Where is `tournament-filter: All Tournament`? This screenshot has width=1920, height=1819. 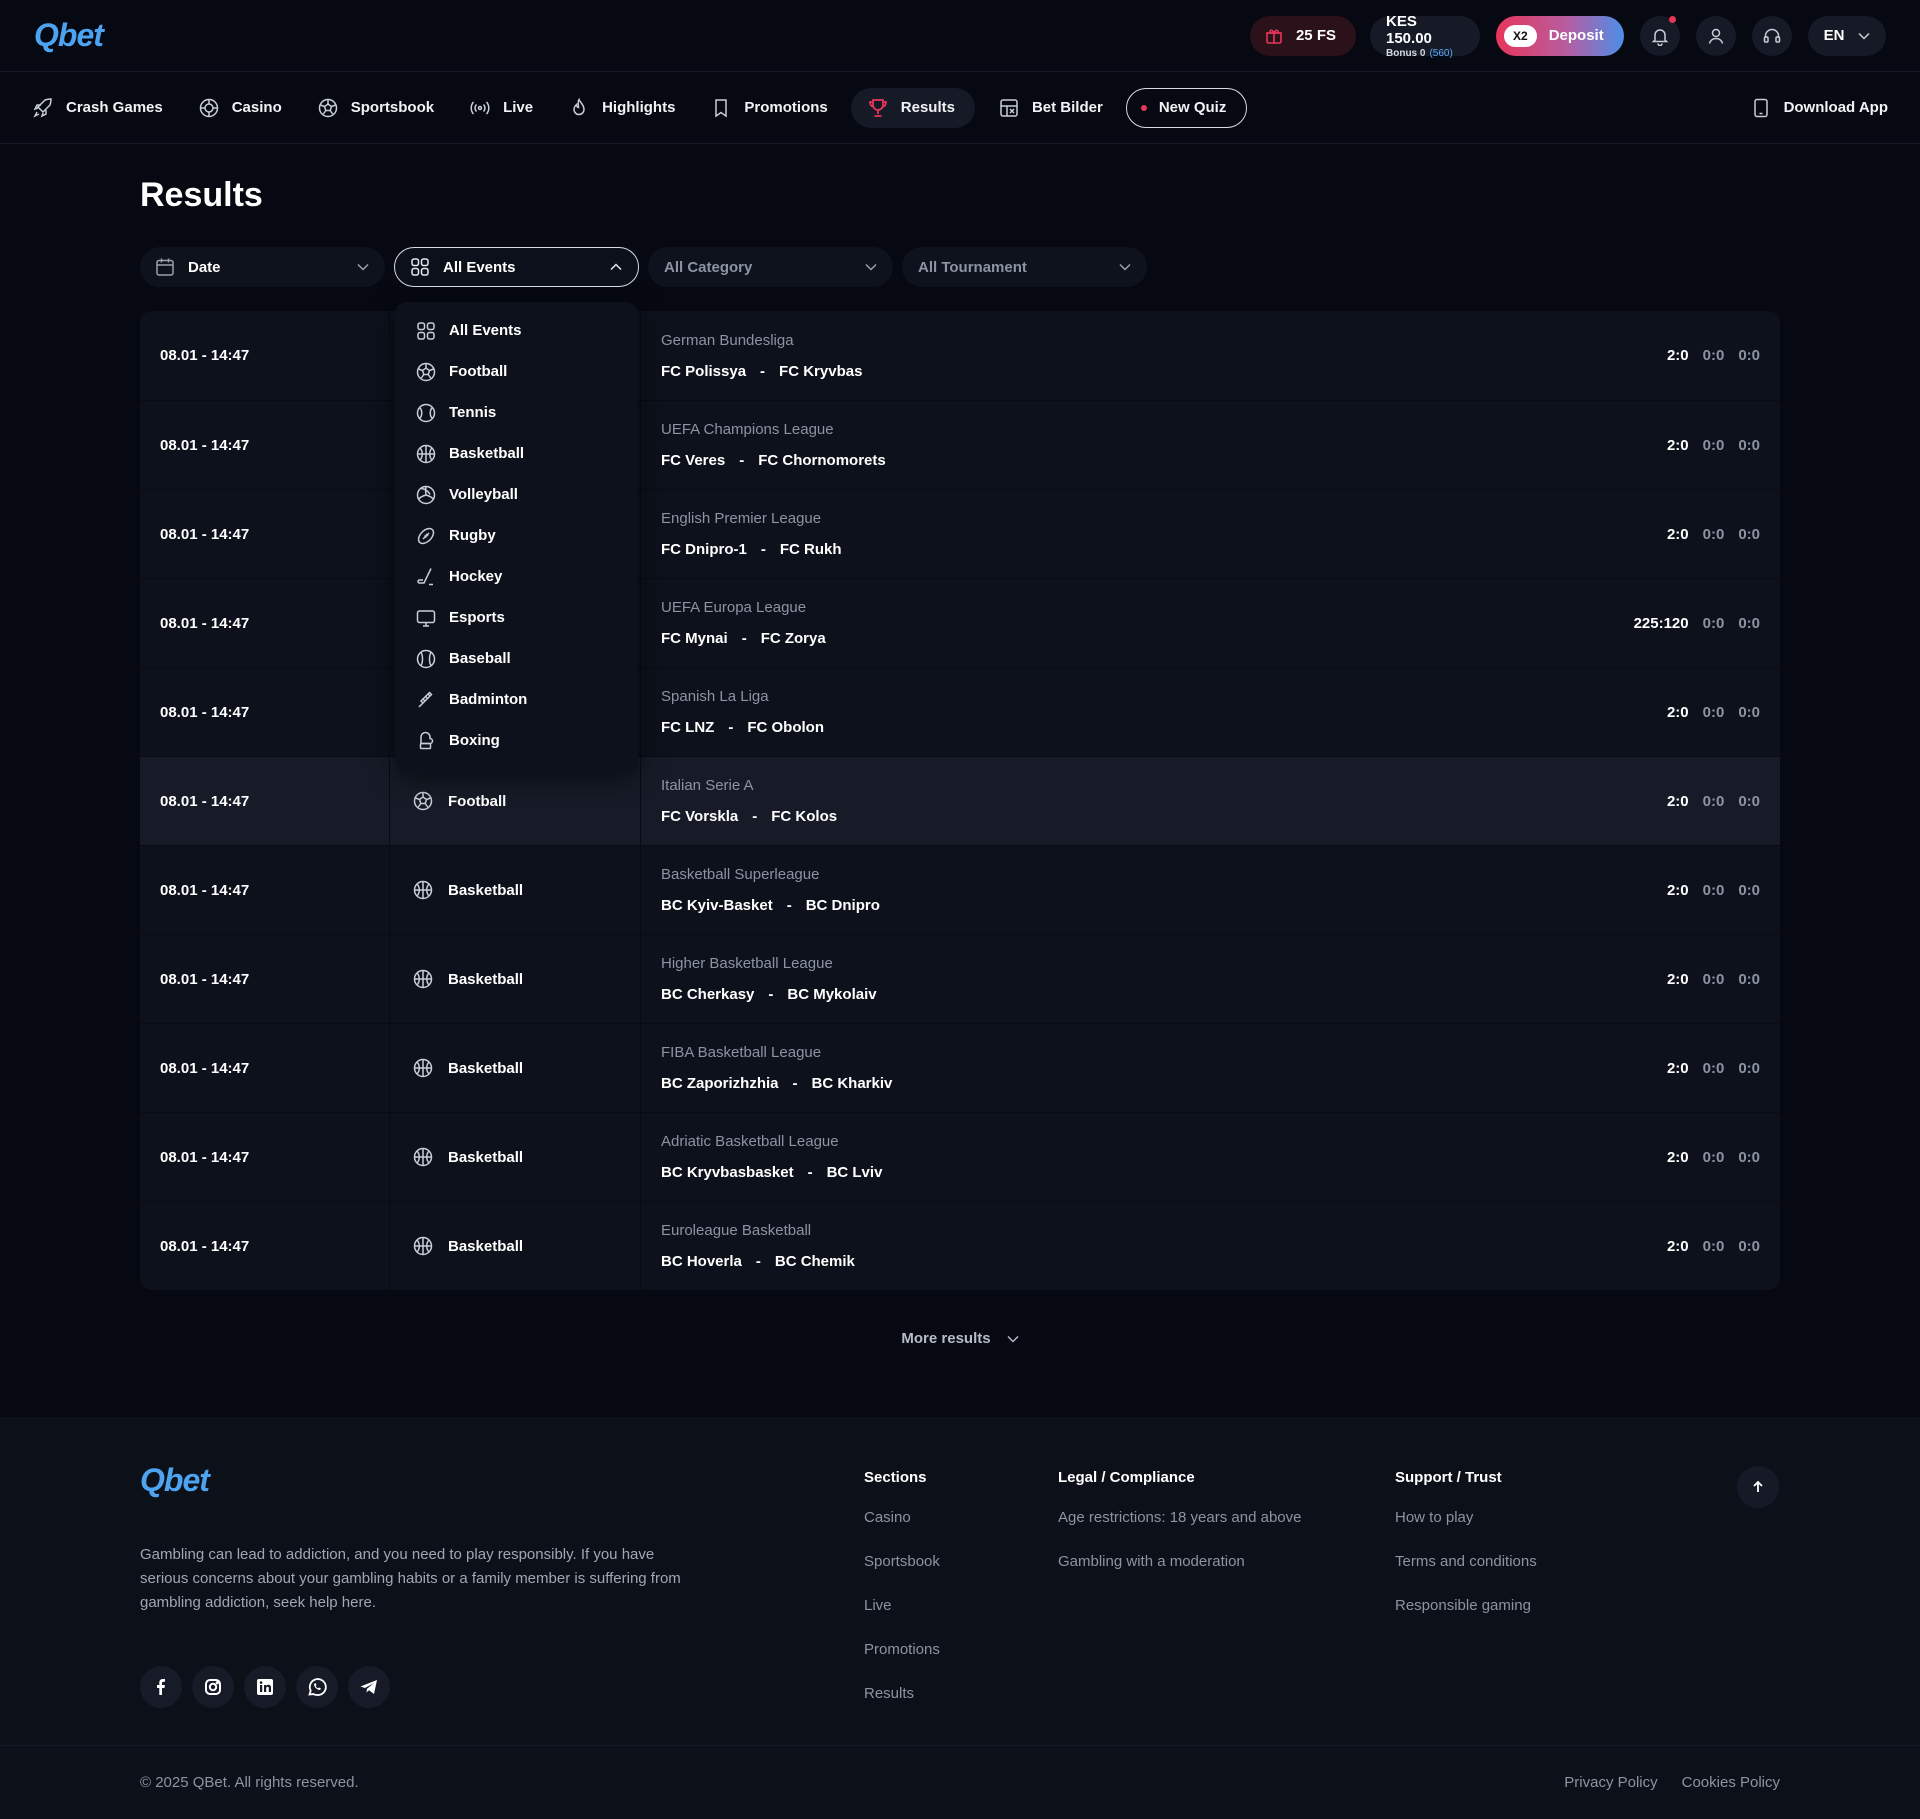 tournament-filter: All Tournament is located at coordinates (1024, 267).